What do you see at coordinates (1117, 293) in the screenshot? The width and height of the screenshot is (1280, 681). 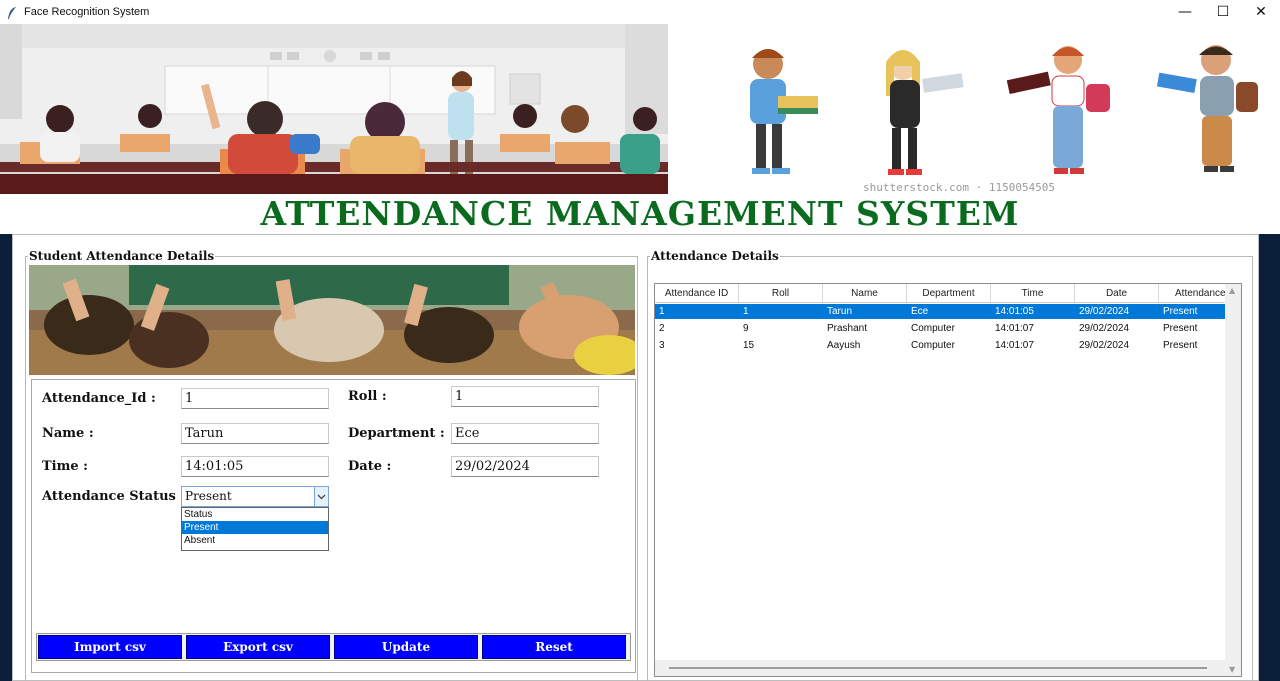 I see `column-header-date: Date` at bounding box center [1117, 293].